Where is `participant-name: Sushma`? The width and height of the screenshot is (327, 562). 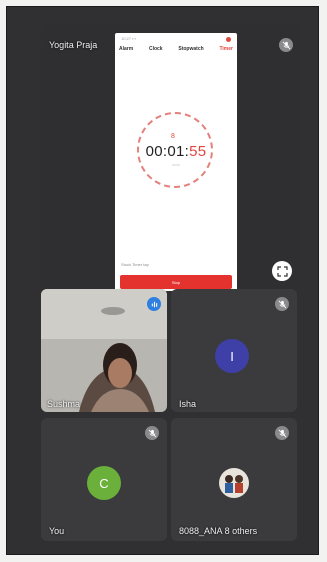 participant-name: Sushma is located at coordinates (64, 404).